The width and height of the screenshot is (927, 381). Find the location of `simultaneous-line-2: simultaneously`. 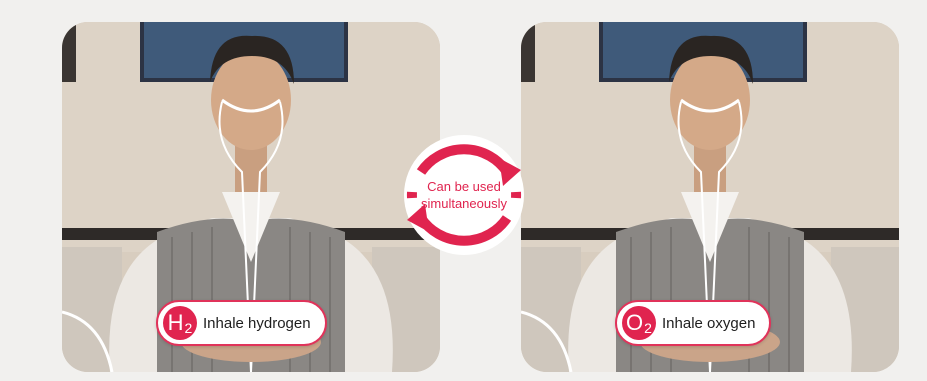

simultaneous-line-2: simultaneously is located at coordinates (464, 203).